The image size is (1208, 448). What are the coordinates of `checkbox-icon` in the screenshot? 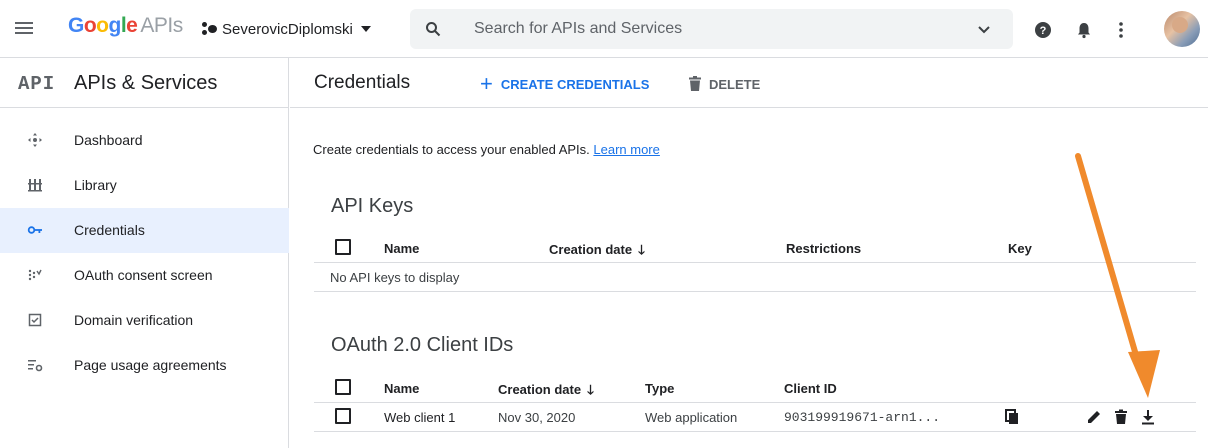 It's located at (35, 320).